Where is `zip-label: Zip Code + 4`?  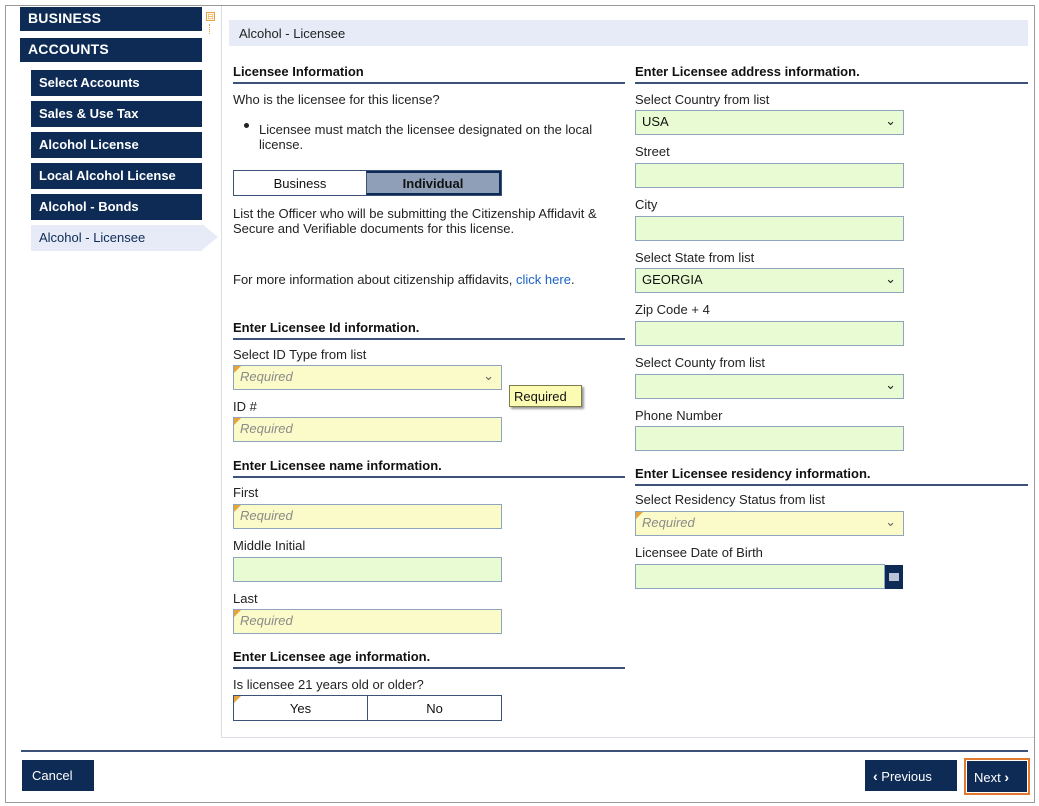 zip-label: Zip Code + 4 is located at coordinates (672, 309).